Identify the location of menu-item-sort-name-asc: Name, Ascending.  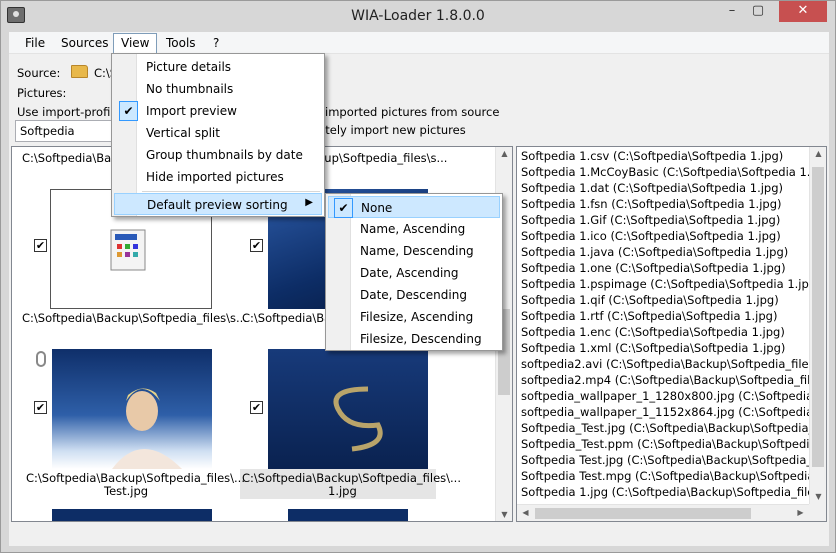
(414, 229).